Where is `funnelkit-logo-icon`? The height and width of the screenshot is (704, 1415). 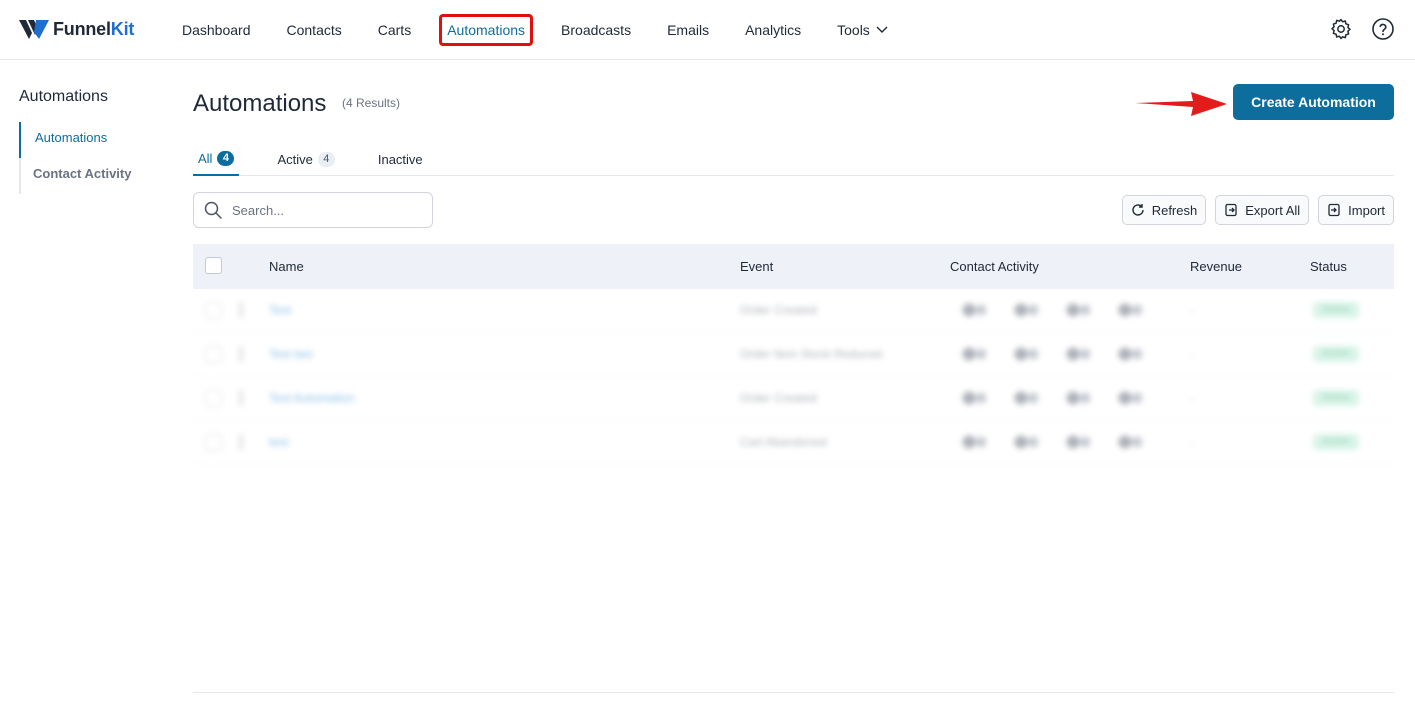 funnelkit-logo-icon is located at coordinates (34, 29).